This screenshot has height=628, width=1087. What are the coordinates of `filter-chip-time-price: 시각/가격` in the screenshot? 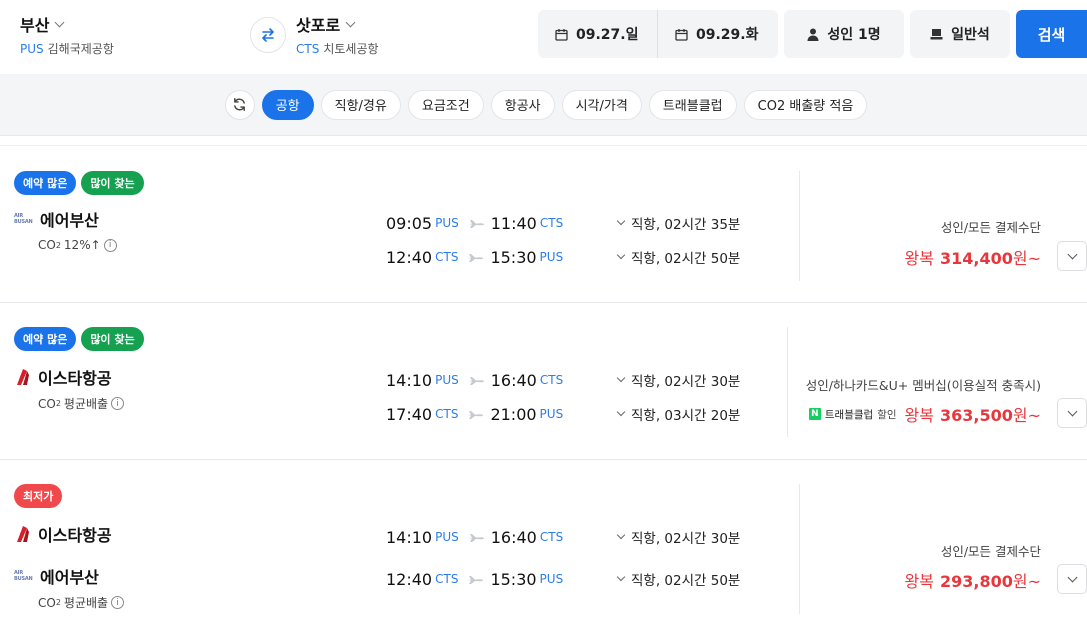 It's located at (601, 104).